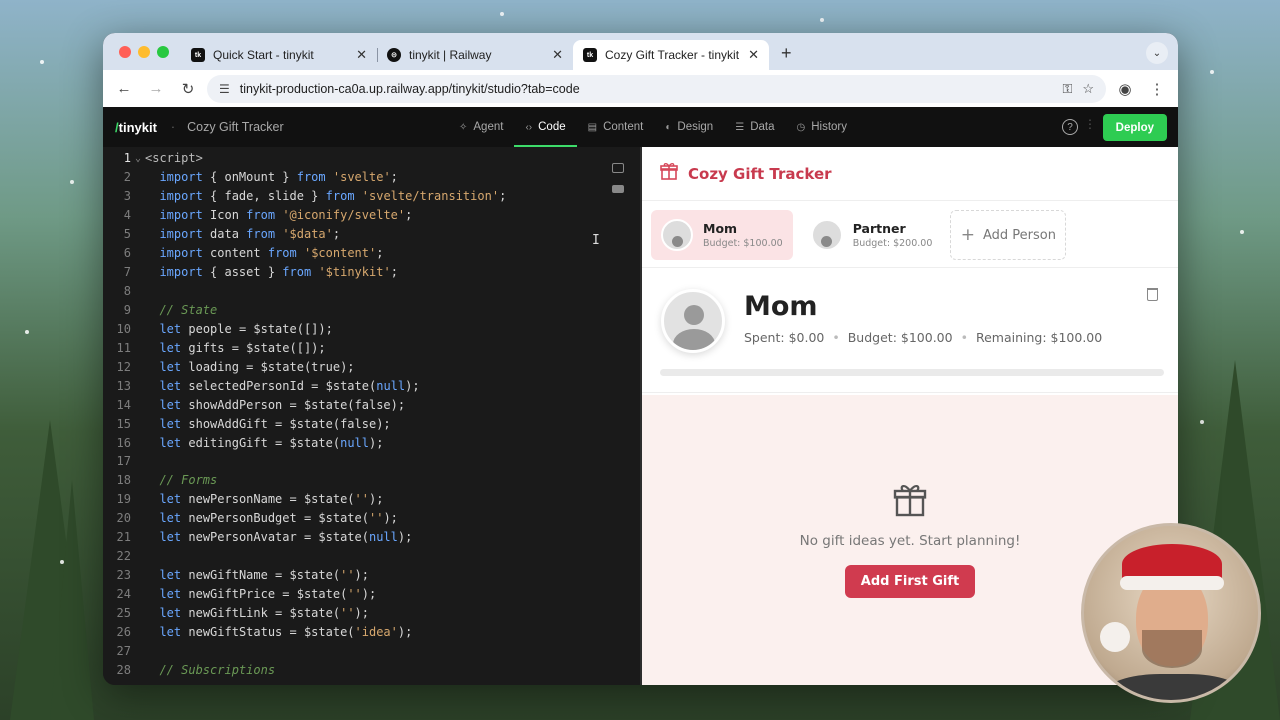 The image size is (1280, 720). Describe the element at coordinates (786, 53) in the screenshot. I see `new-tab-icon: +` at that location.